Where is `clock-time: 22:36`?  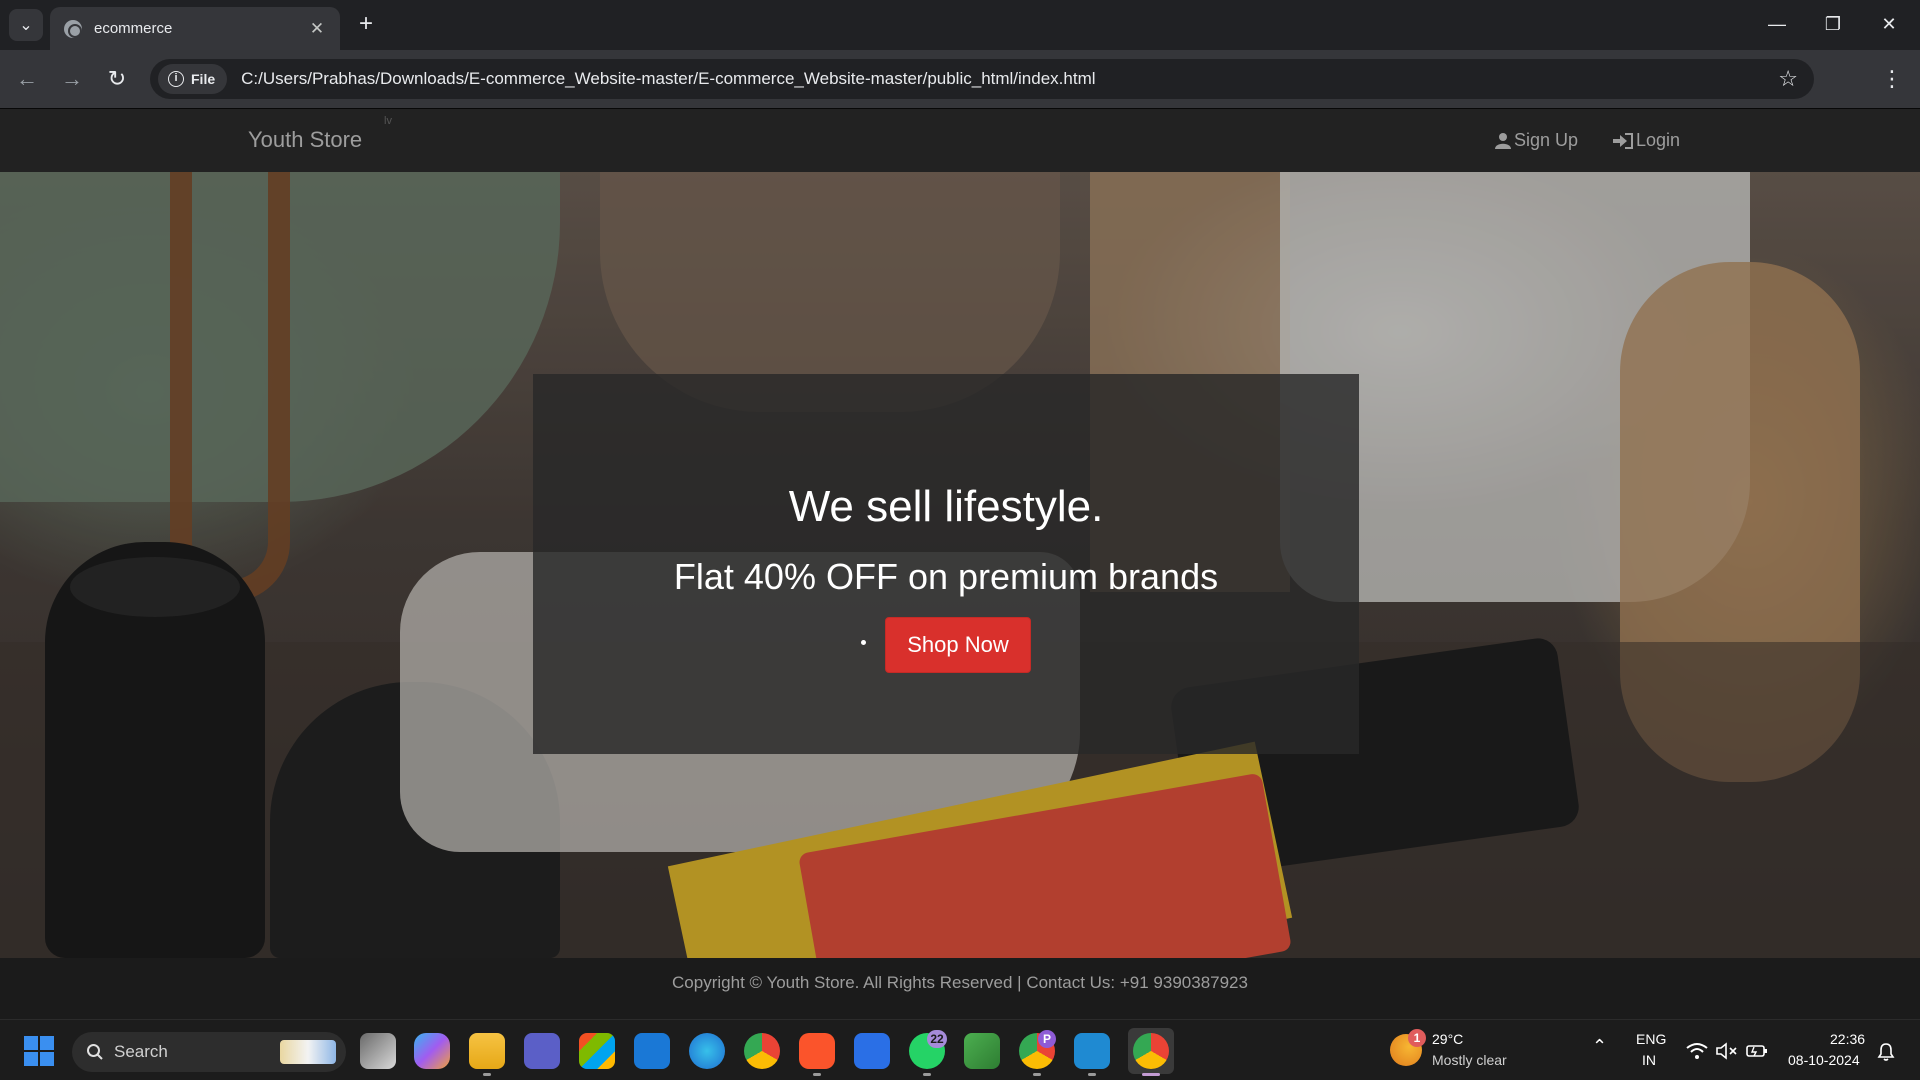 clock-time: 22:36 is located at coordinates (1847, 1039).